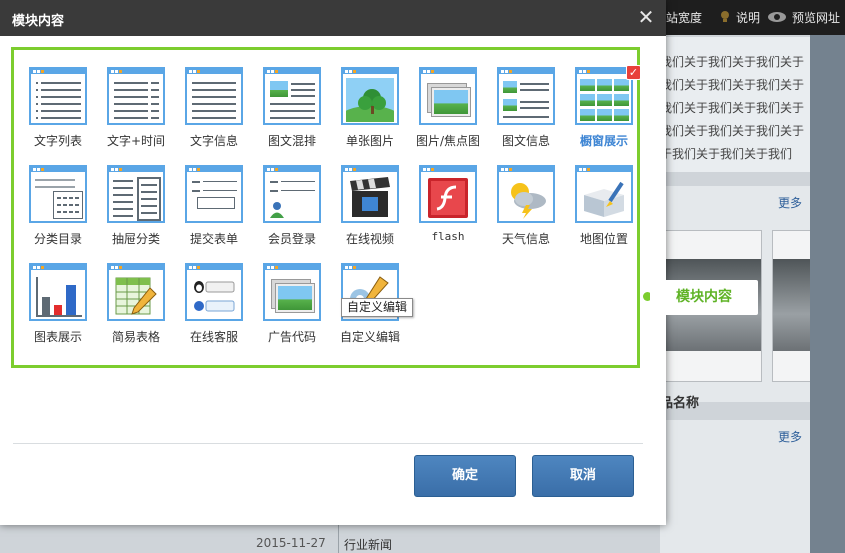 The image size is (845, 553). What do you see at coordinates (525, 239) in the screenshot?
I see `module-item-label: 天气信息` at bounding box center [525, 239].